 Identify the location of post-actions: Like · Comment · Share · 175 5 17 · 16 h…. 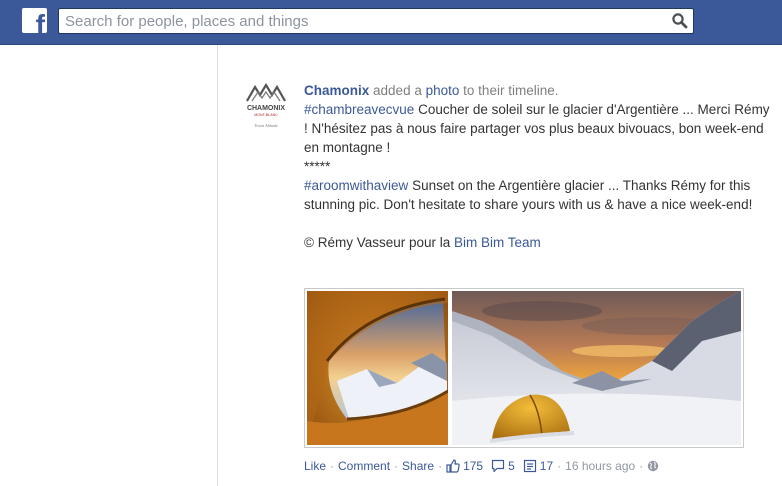
(539, 466).